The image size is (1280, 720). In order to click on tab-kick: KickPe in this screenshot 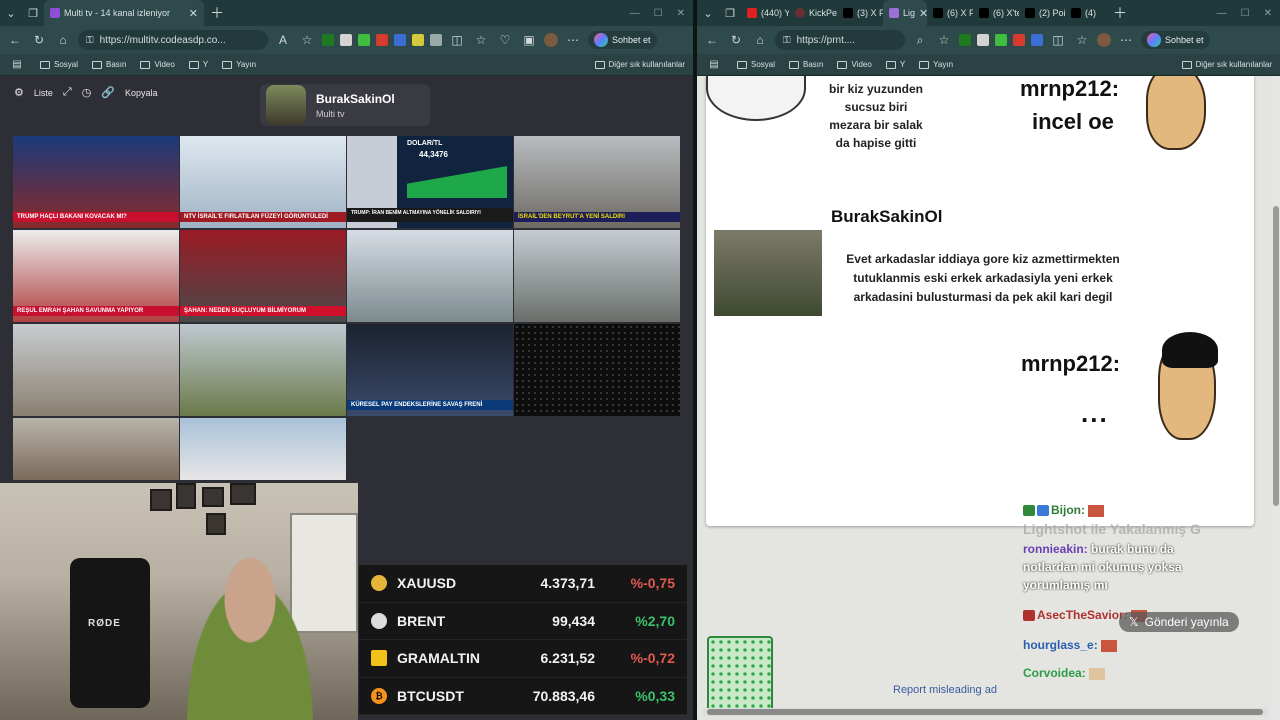, I will do `click(813, 13)`.